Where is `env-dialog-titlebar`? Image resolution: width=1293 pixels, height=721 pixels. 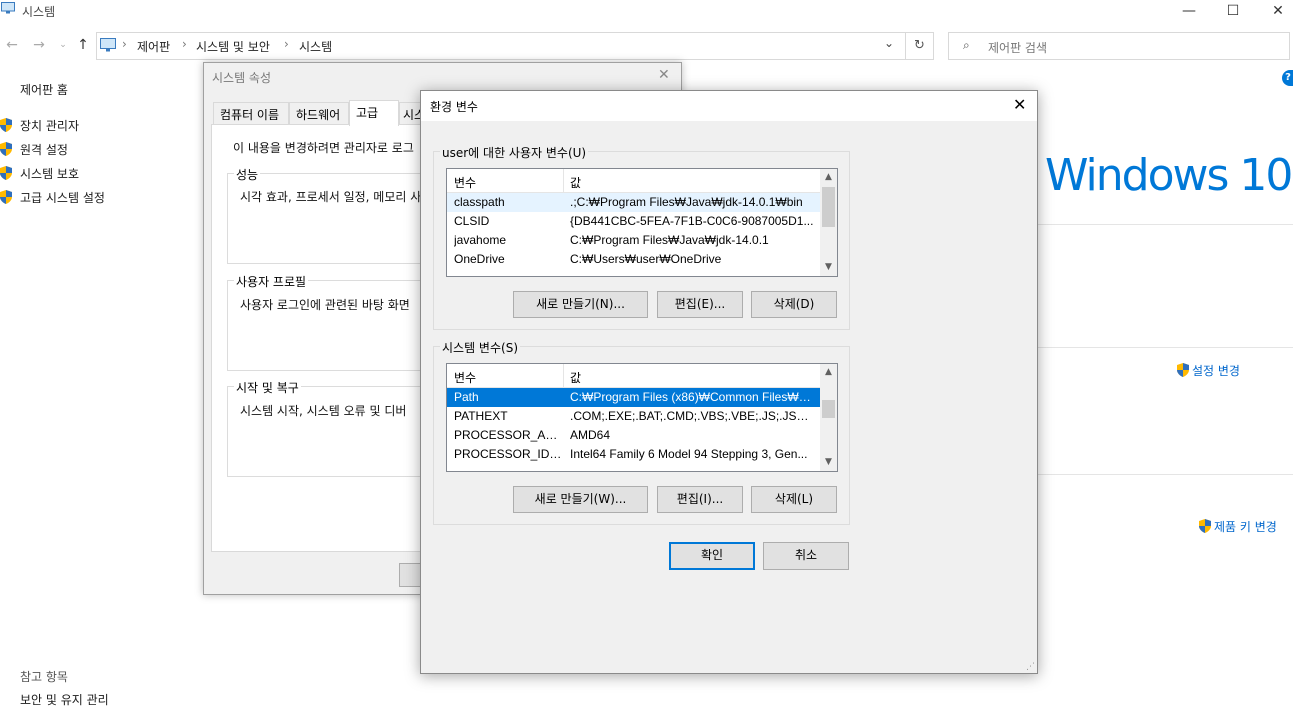 env-dialog-titlebar is located at coordinates (729, 106).